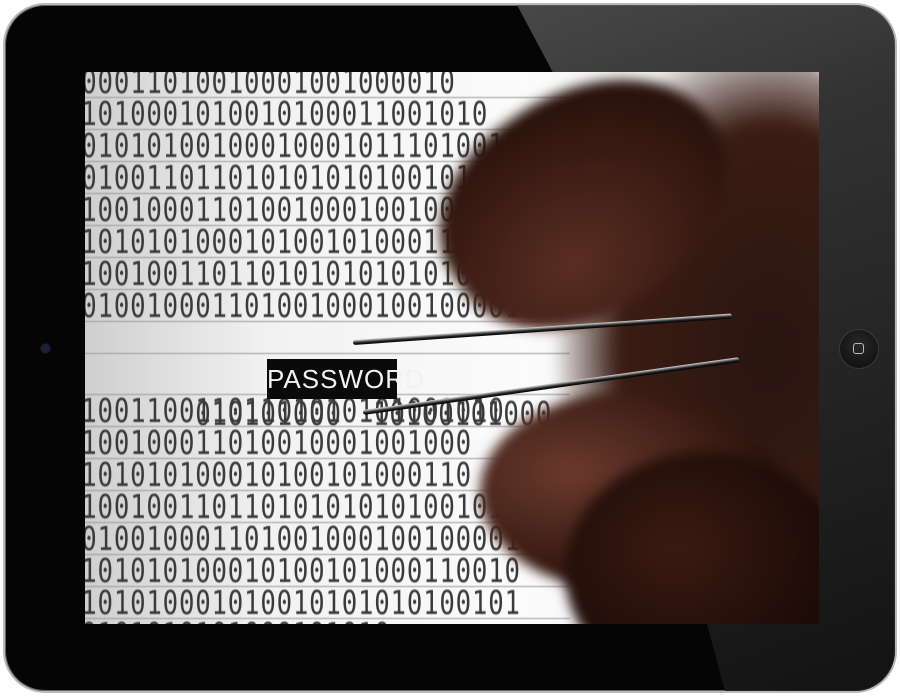  I want to click on home-button, so click(859, 349).